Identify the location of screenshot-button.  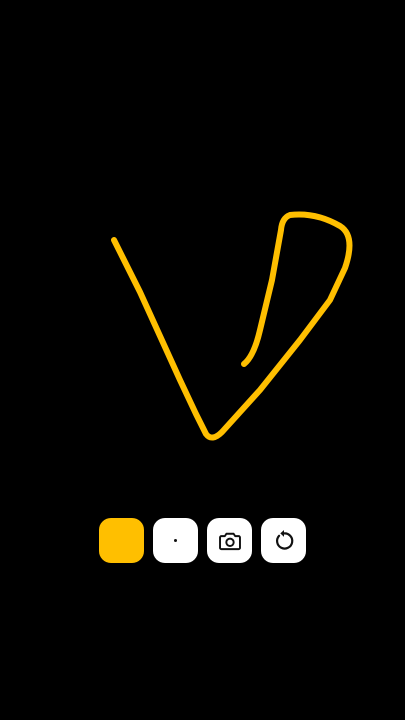
(229, 540).